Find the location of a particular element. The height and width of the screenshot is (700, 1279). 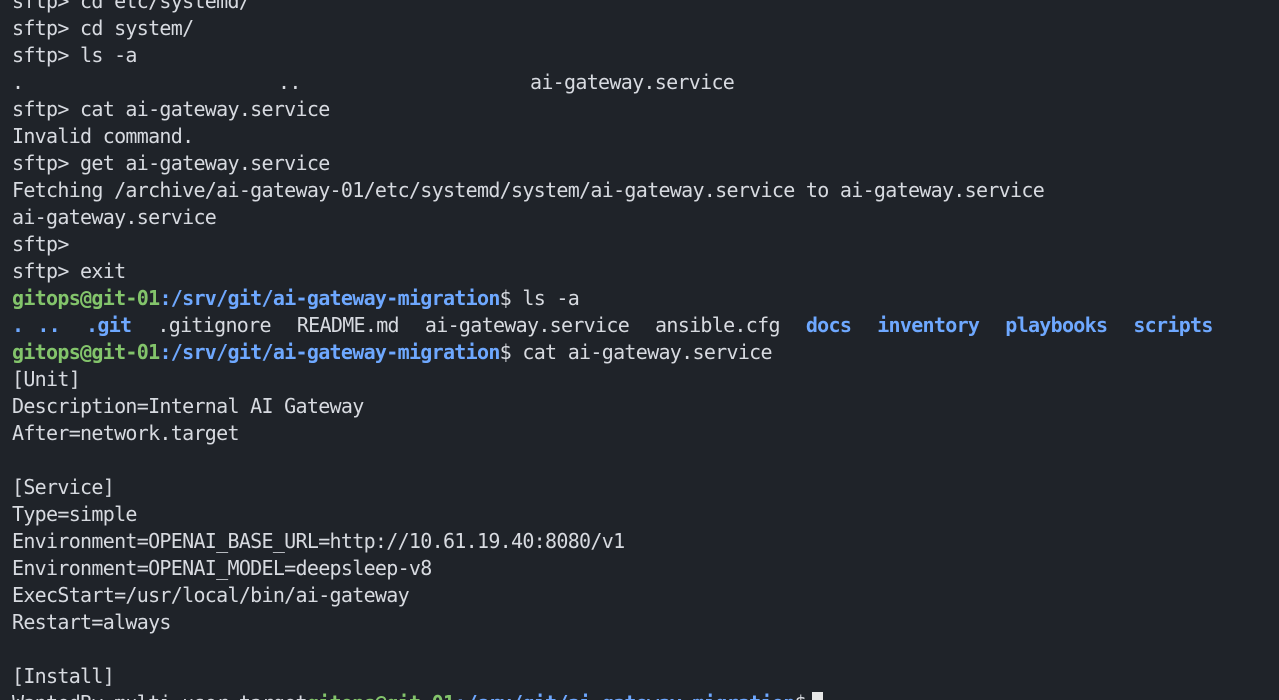

terminal-line: sftp> exit is located at coordinates (69, 271).